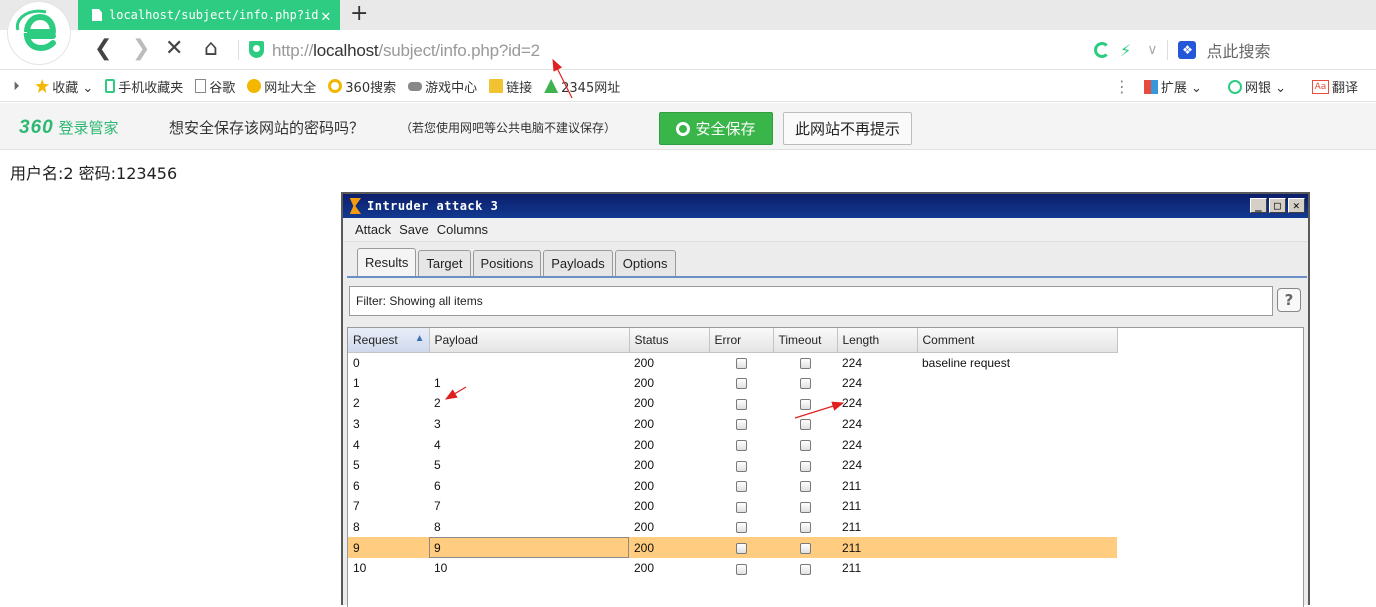 The height and width of the screenshot is (607, 1376). What do you see at coordinates (825, 206) in the screenshot?
I see `window-titlebar: Intruder attack 3 _ □ ✕` at bounding box center [825, 206].